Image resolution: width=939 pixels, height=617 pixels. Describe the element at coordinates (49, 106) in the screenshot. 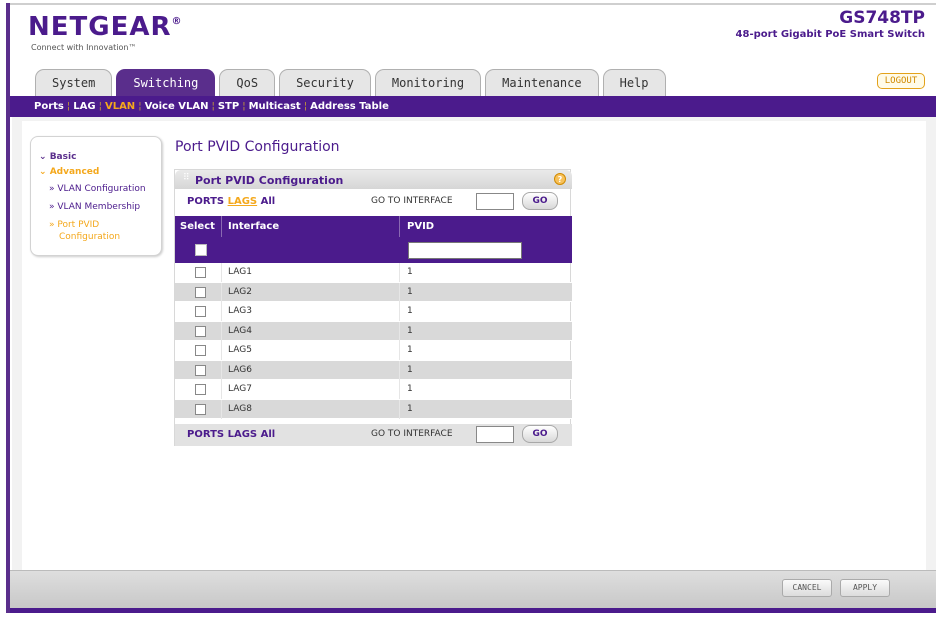

I see `subnav-ports: Ports` at that location.